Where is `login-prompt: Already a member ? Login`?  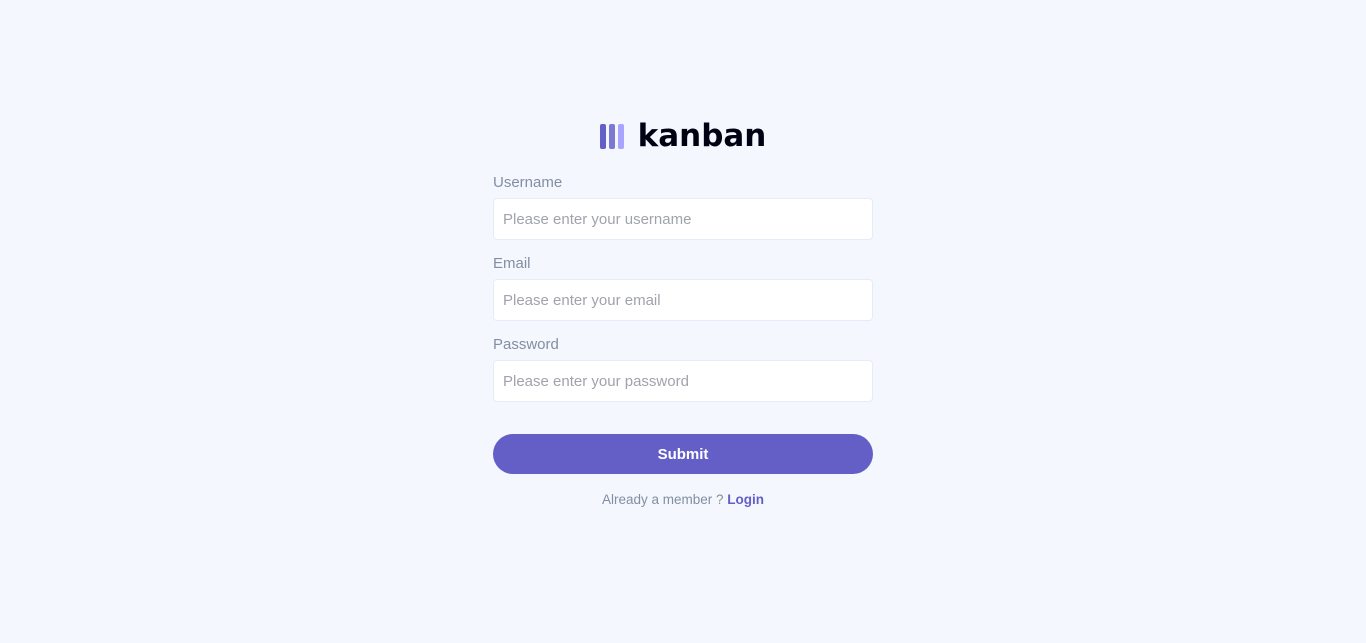 login-prompt: Already a member ? Login is located at coordinates (683, 499).